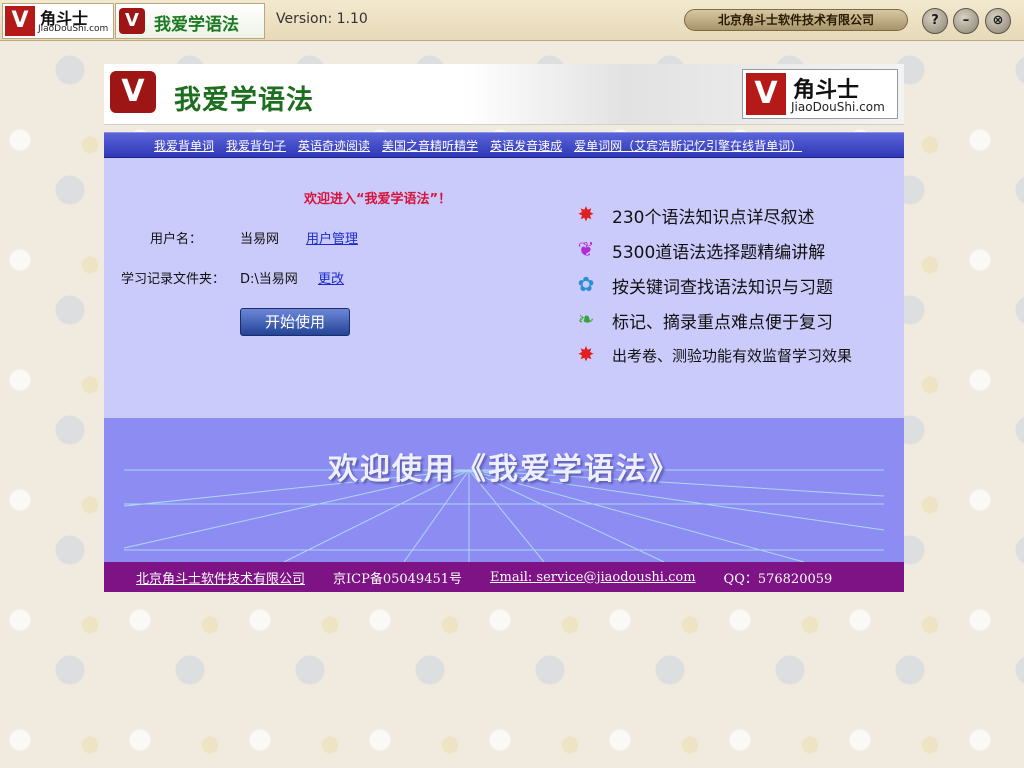 The image size is (1024, 768). Describe the element at coordinates (295, 322) in the screenshot. I see `start-button: 开始使用` at that location.